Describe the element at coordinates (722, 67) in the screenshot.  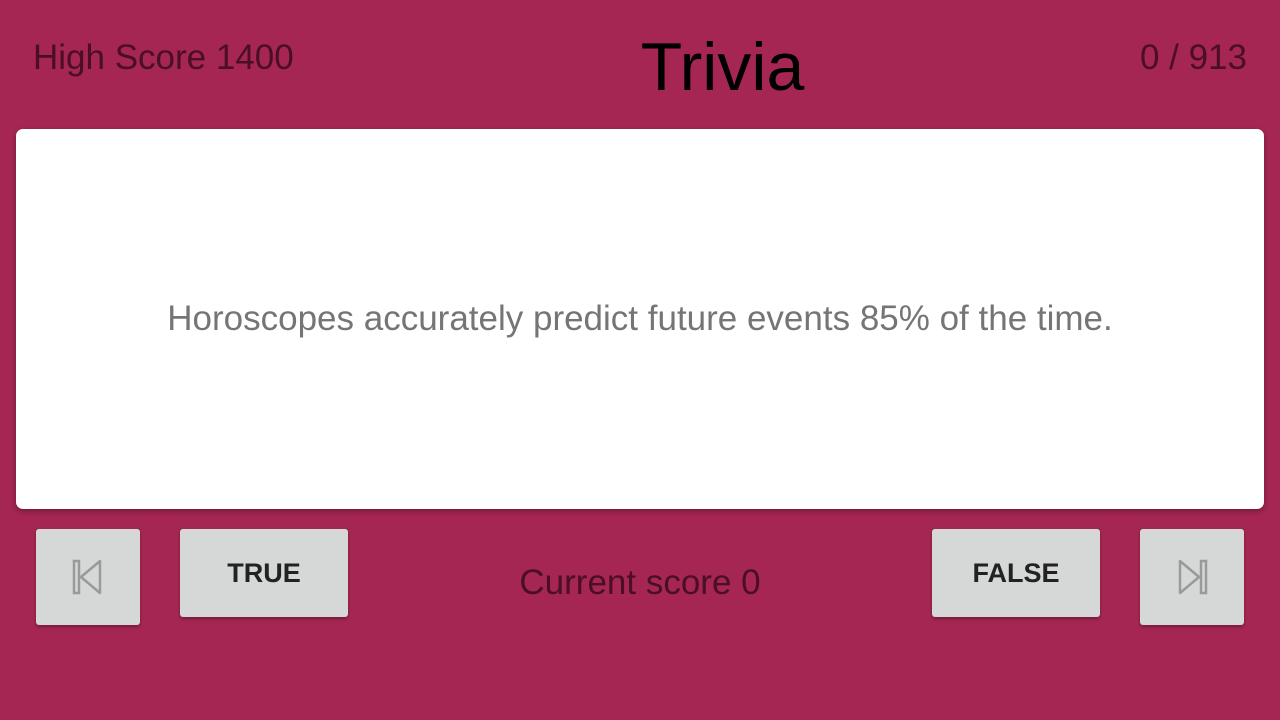
I see `page-title: Trivia` at that location.